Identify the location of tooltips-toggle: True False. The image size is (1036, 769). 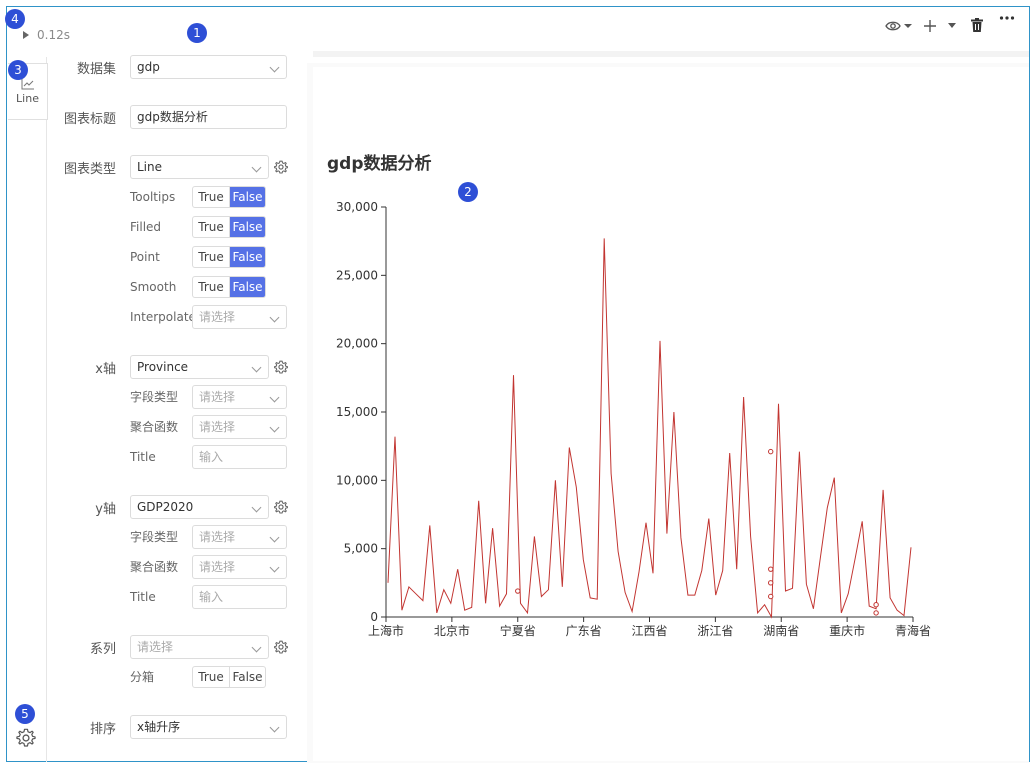
(229, 197).